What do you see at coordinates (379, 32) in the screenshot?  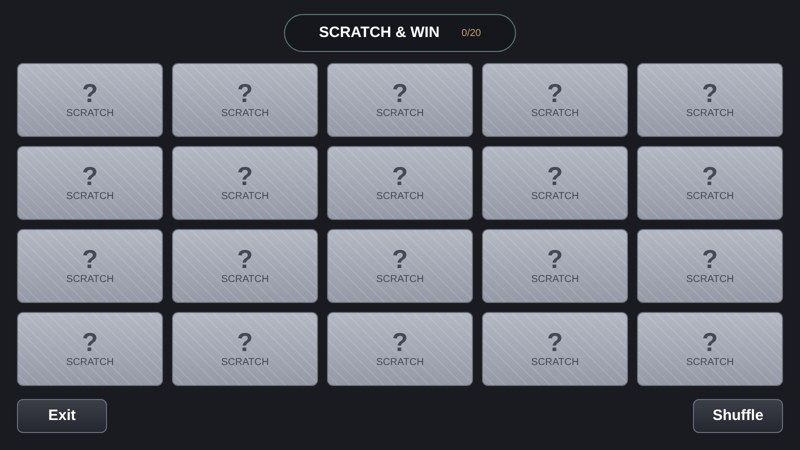 I see `game-title: SCRATCH & WIN` at bounding box center [379, 32].